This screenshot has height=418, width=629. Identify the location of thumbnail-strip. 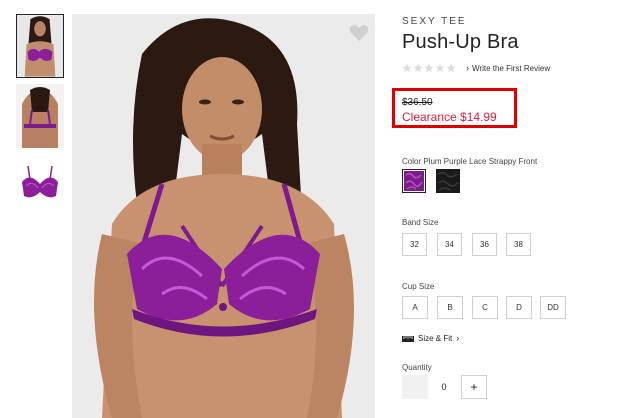
(40, 119).